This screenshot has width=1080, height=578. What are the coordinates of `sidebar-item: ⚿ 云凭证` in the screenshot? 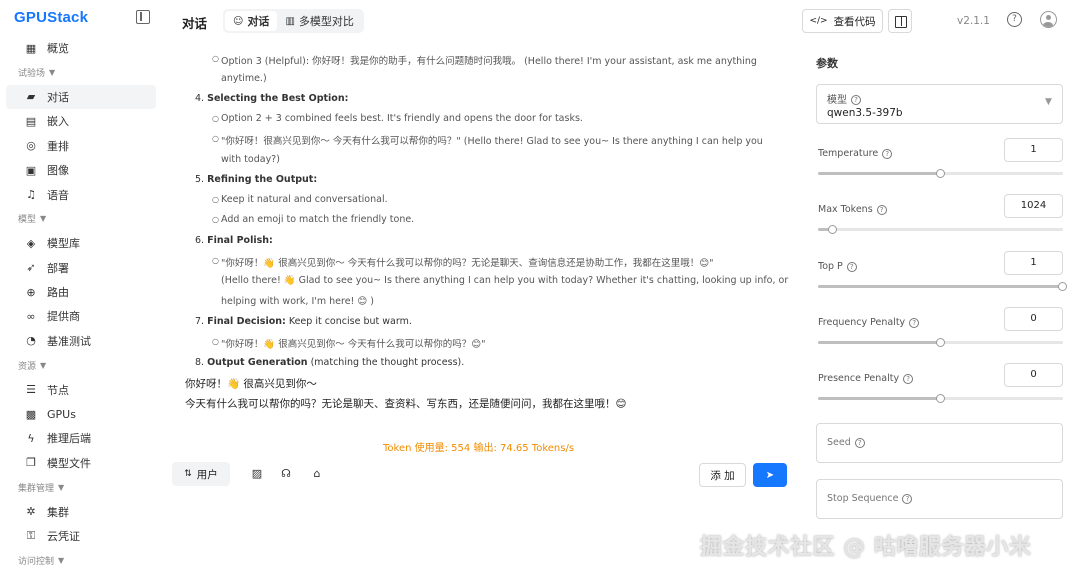 It's located at (81, 536).